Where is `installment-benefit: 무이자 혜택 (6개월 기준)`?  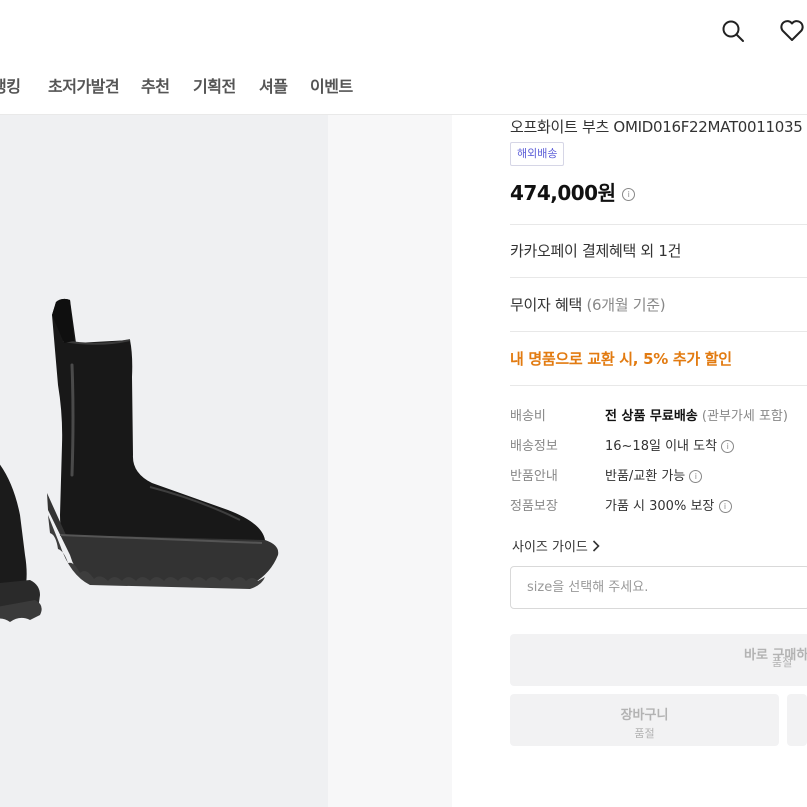 installment-benefit: 무이자 혜택 (6개월 기준) is located at coordinates (588, 304).